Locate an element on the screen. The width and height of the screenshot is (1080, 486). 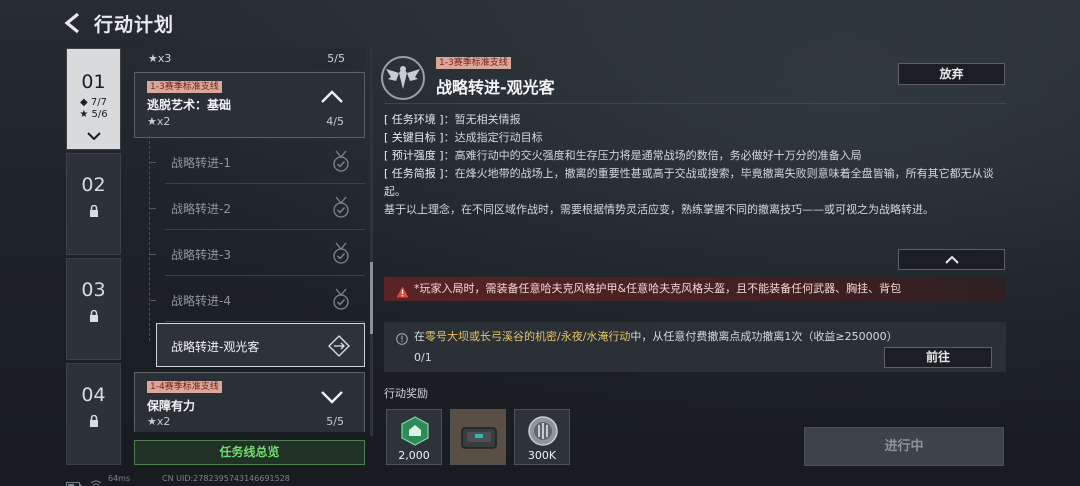
mission-item-1: 战略转进-1 is located at coordinates (265, 162).